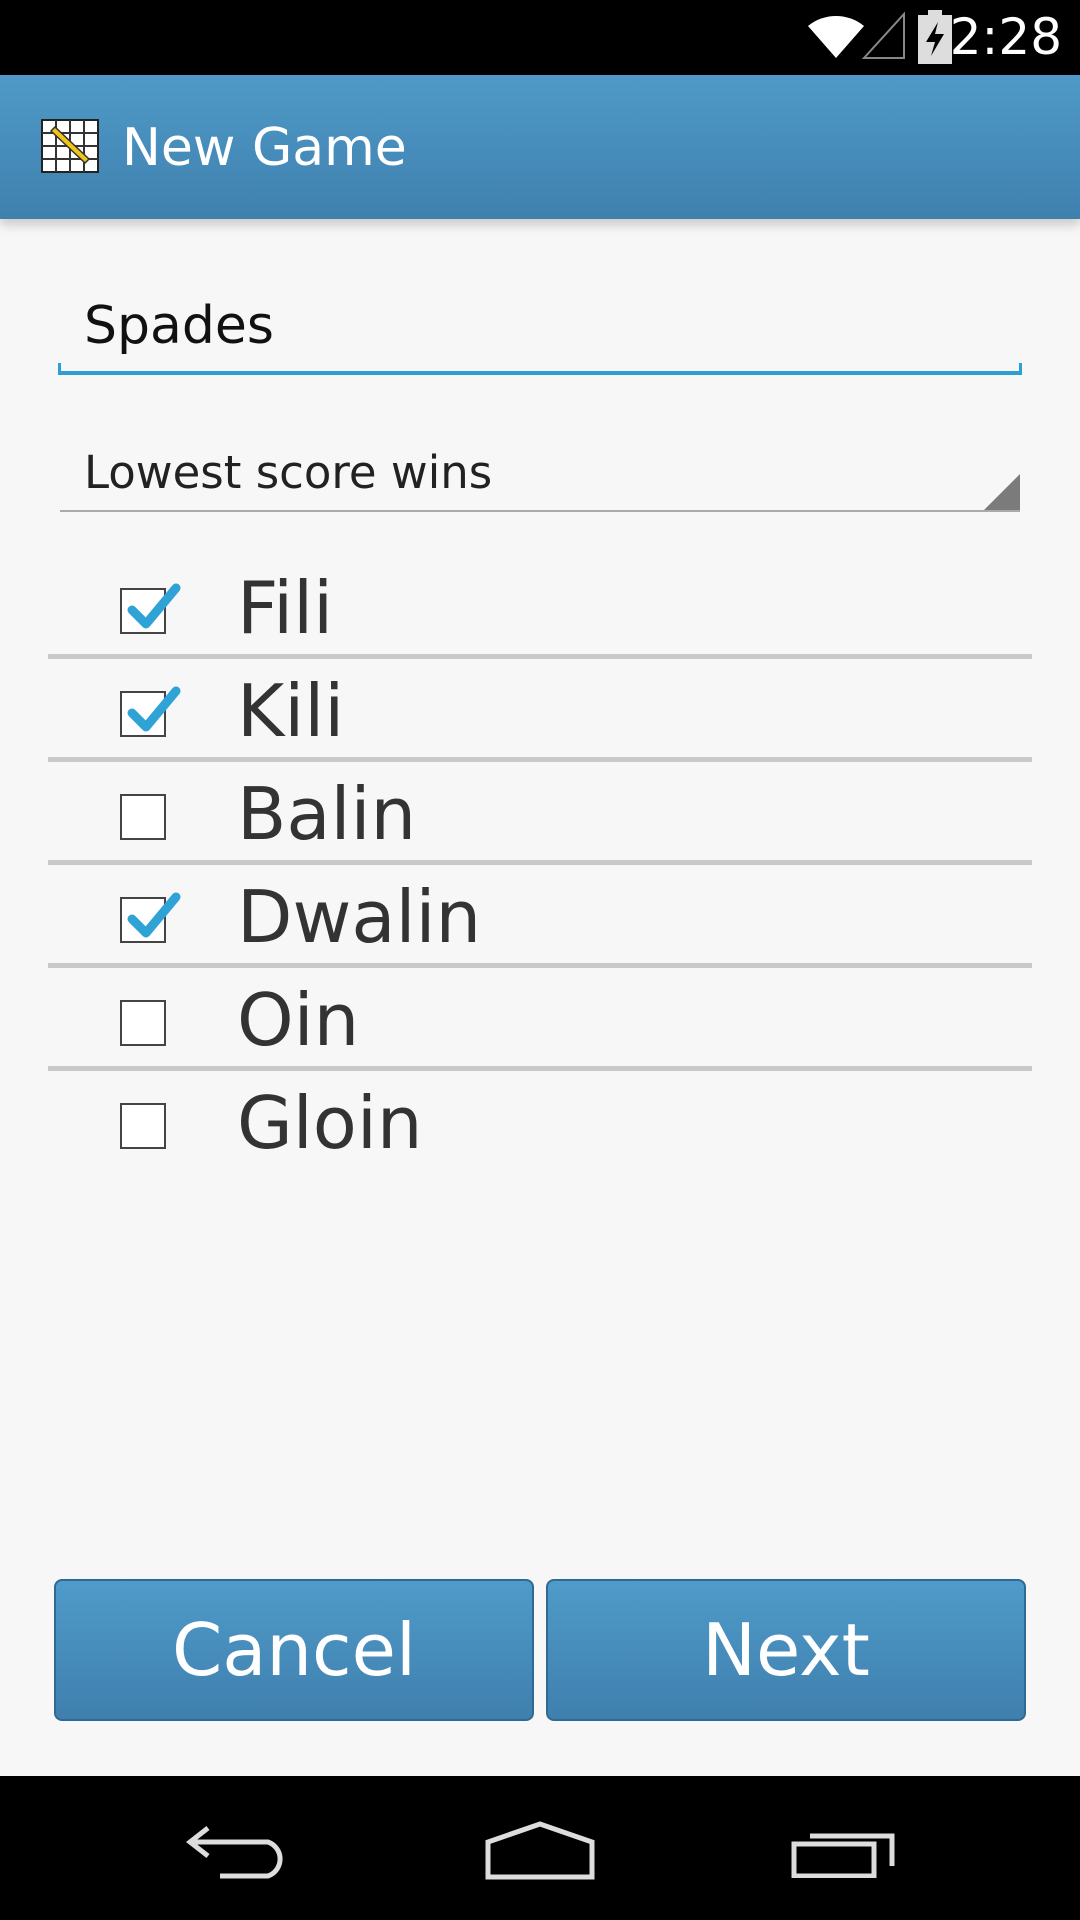 The width and height of the screenshot is (1080, 1920). Describe the element at coordinates (540, 710) in the screenshot. I see `player-row: Kili` at that location.